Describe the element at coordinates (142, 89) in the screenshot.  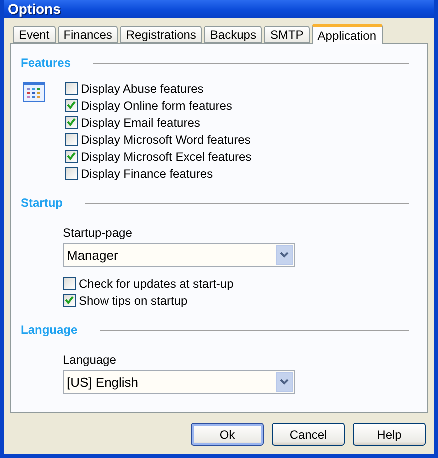
I see `checkbox-label: Display Abuse features` at that location.